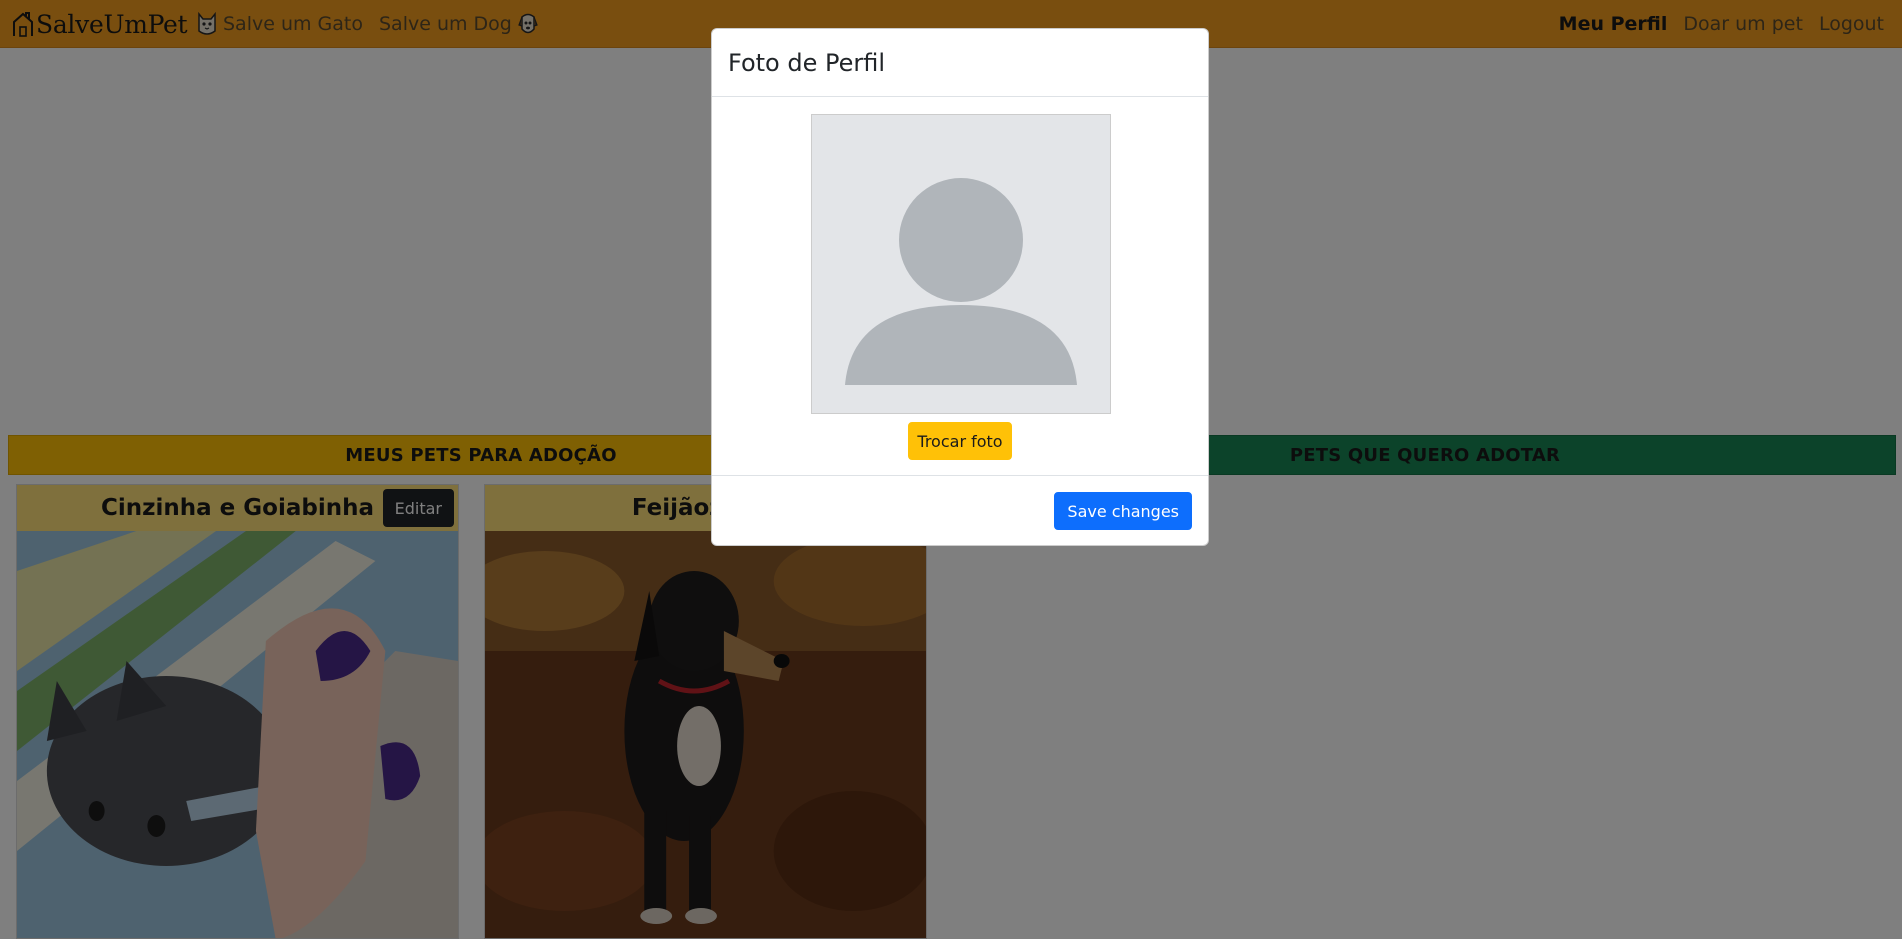 This screenshot has height=939, width=1902. I want to click on modal-footer: Save changes, so click(960, 511).